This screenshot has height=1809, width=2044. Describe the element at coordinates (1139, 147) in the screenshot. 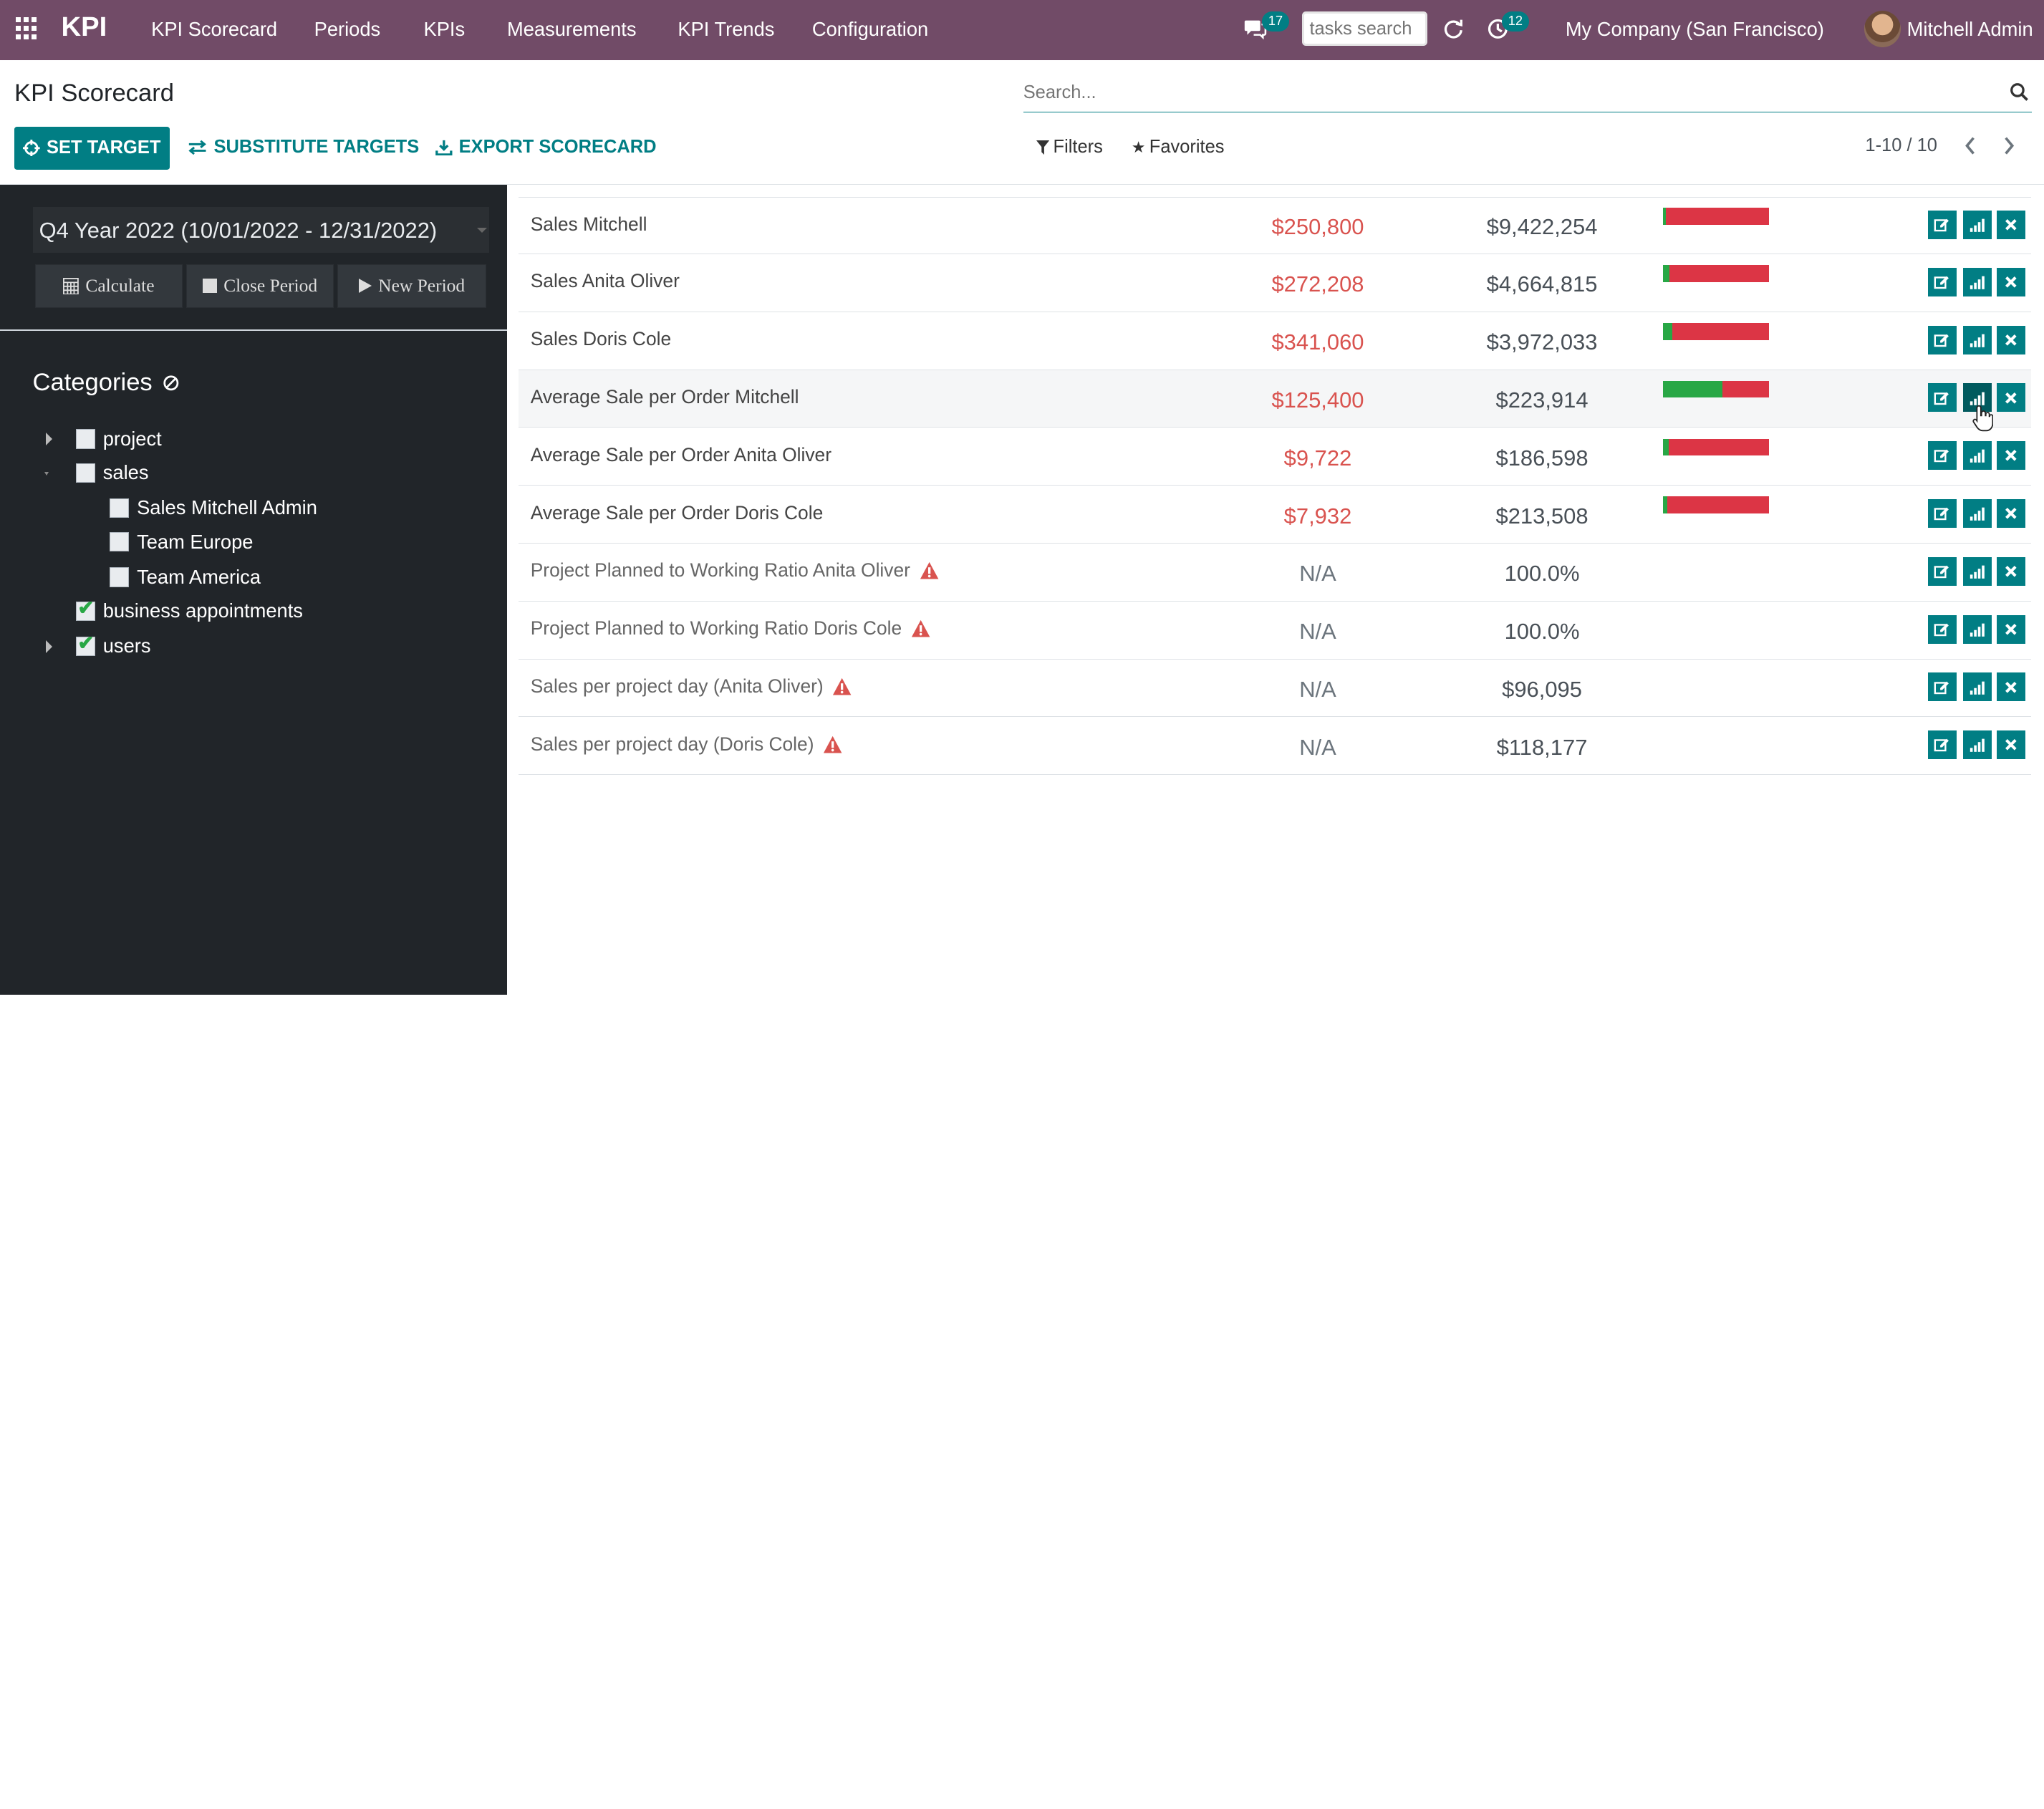

I see `star-icon: ★` at that location.